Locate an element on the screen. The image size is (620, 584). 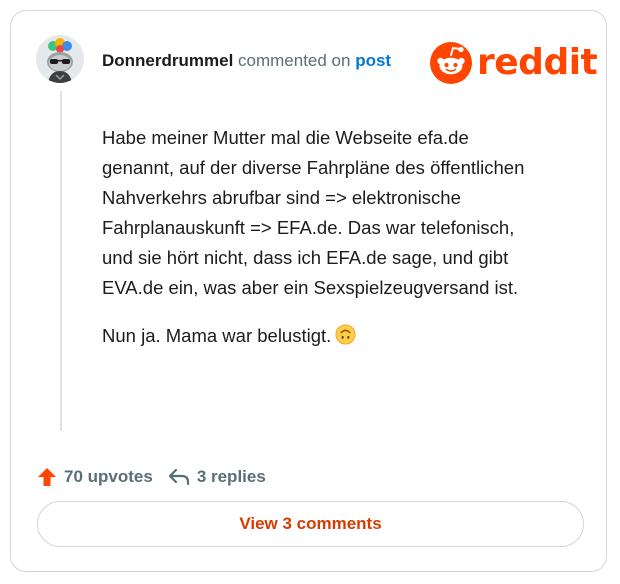
reddit-logo: reddit is located at coordinates (513, 63).